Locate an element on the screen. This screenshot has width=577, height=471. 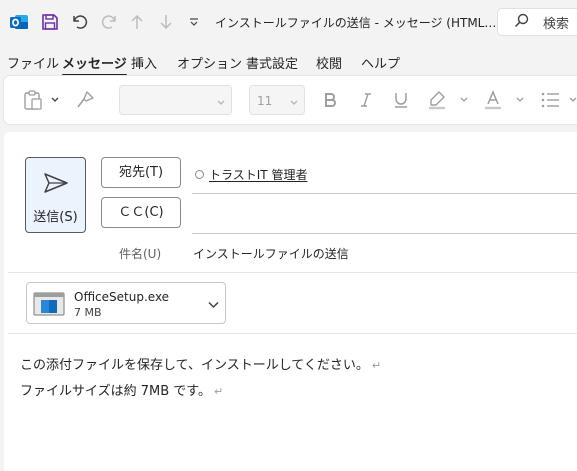
send-label: 送信(S) is located at coordinates (55, 217).